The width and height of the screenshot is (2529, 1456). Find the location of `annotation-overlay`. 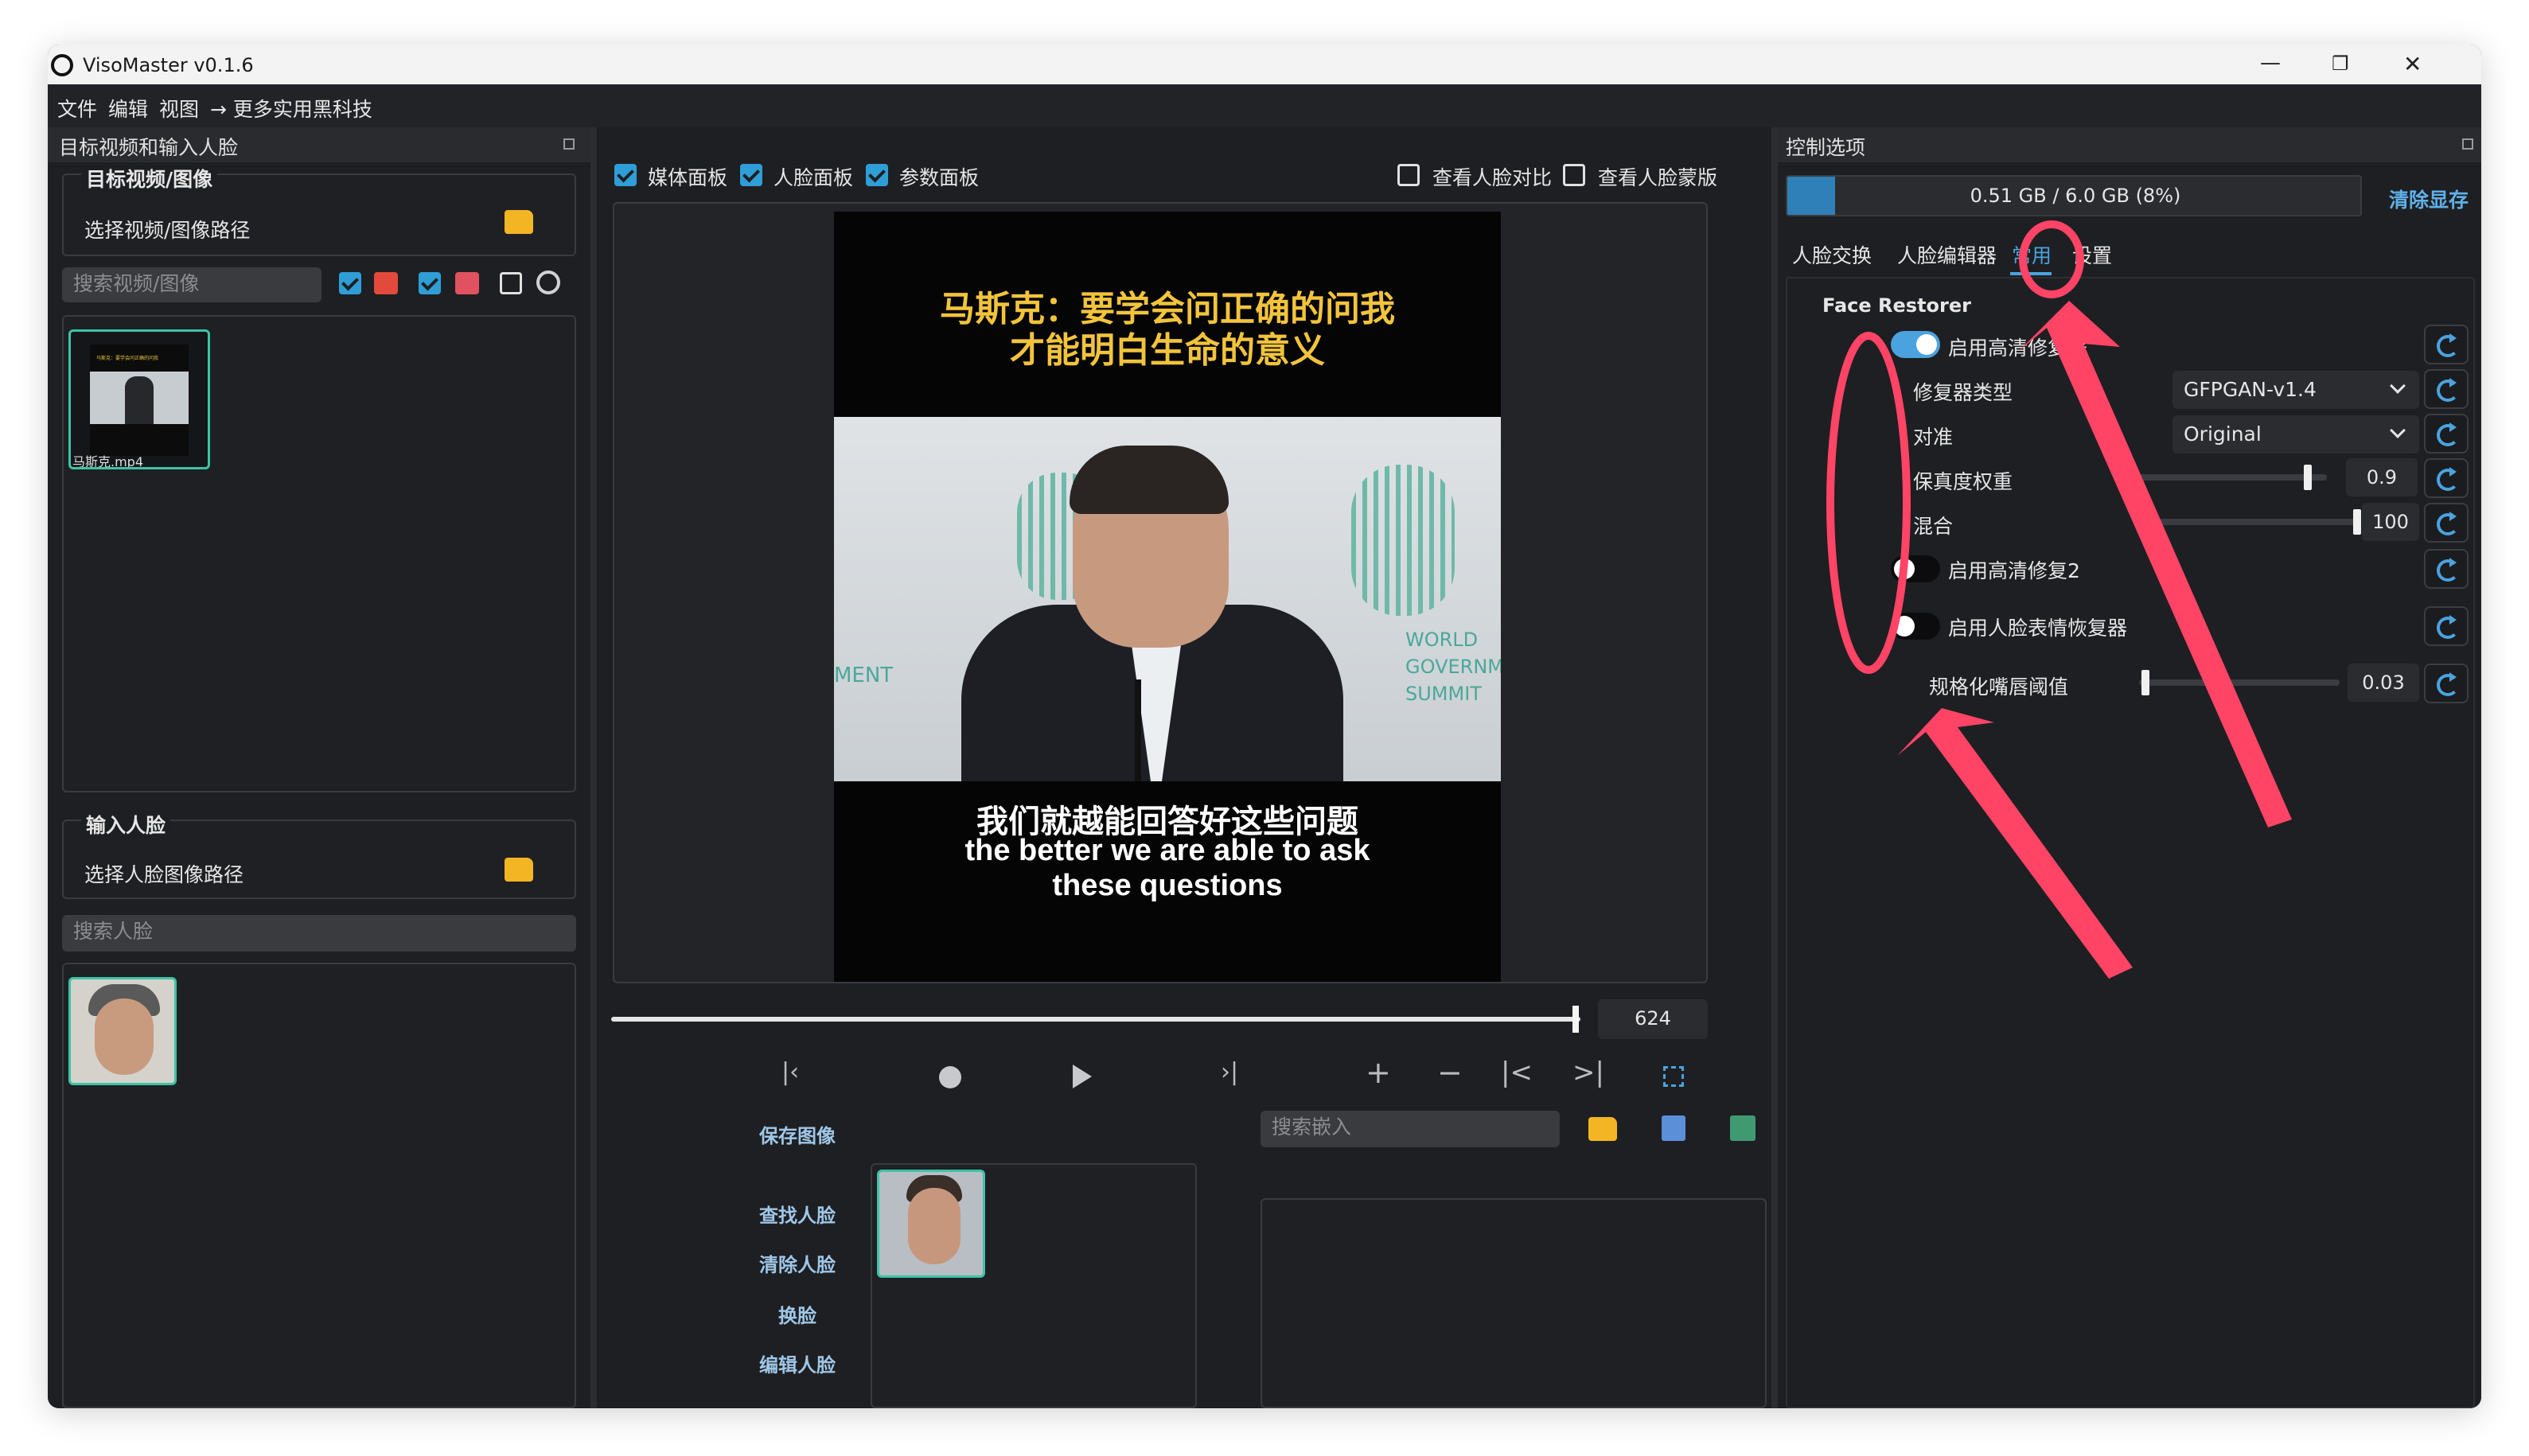

annotation-overlay is located at coordinates (2059, 599).